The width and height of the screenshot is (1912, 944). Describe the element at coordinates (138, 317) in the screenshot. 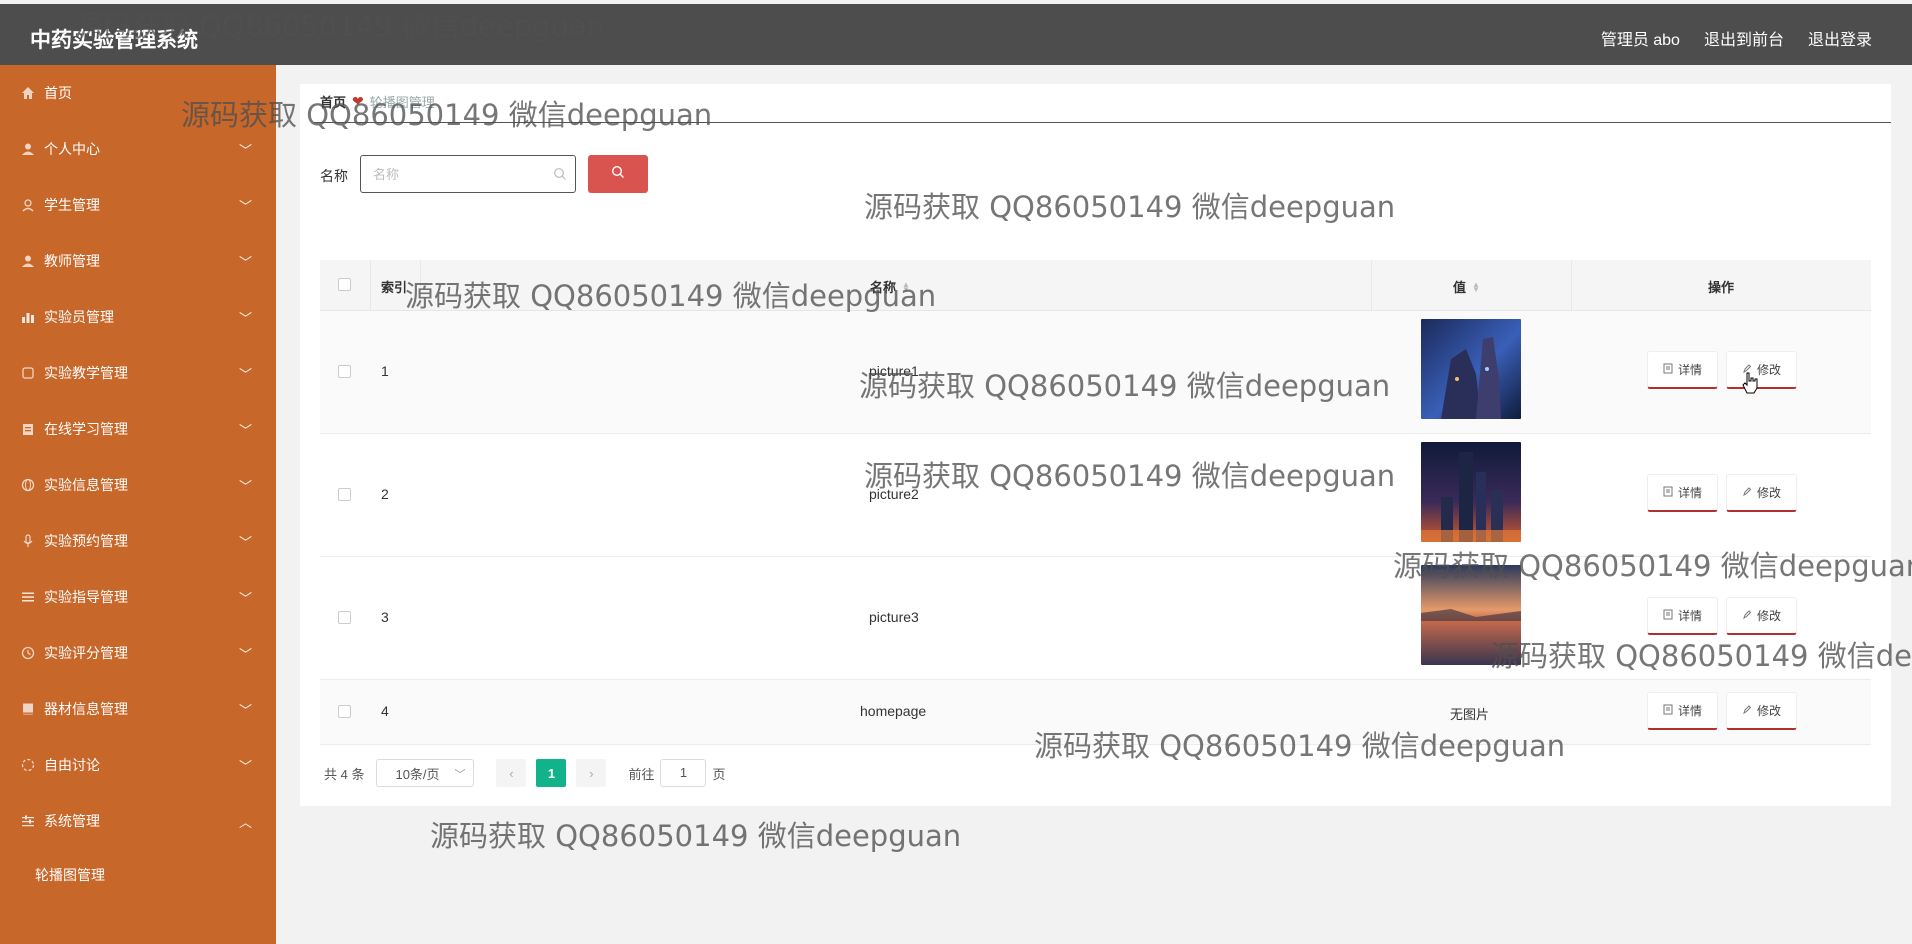

I see `sidebar-item-lab-staff: 实验员管理 ﹀` at that location.